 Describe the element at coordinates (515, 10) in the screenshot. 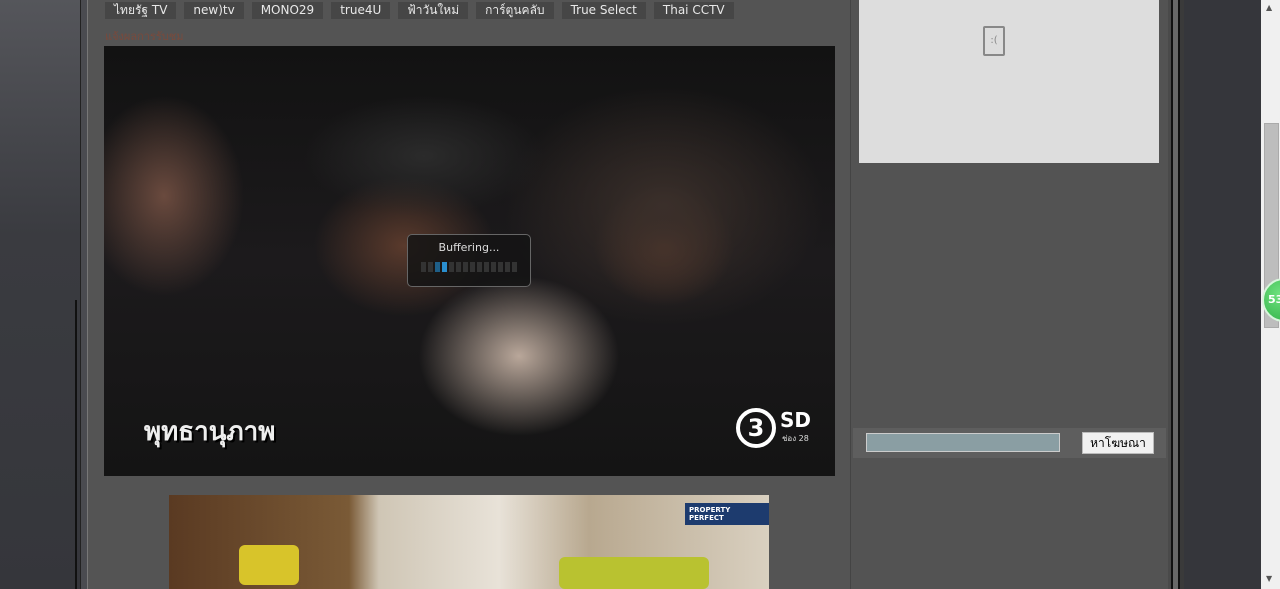

I see `tab-cartoon-club: การ์ตูนคลับ` at that location.